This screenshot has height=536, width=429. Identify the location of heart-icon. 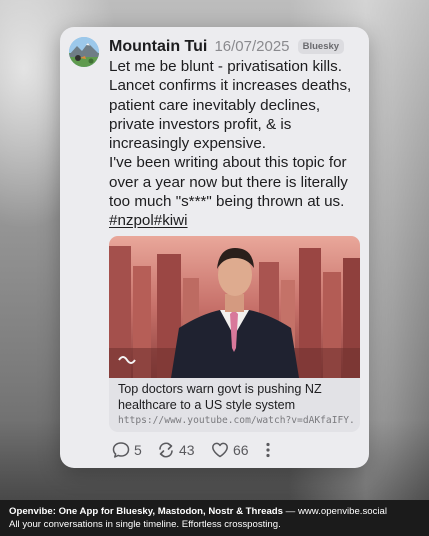
(220, 450).